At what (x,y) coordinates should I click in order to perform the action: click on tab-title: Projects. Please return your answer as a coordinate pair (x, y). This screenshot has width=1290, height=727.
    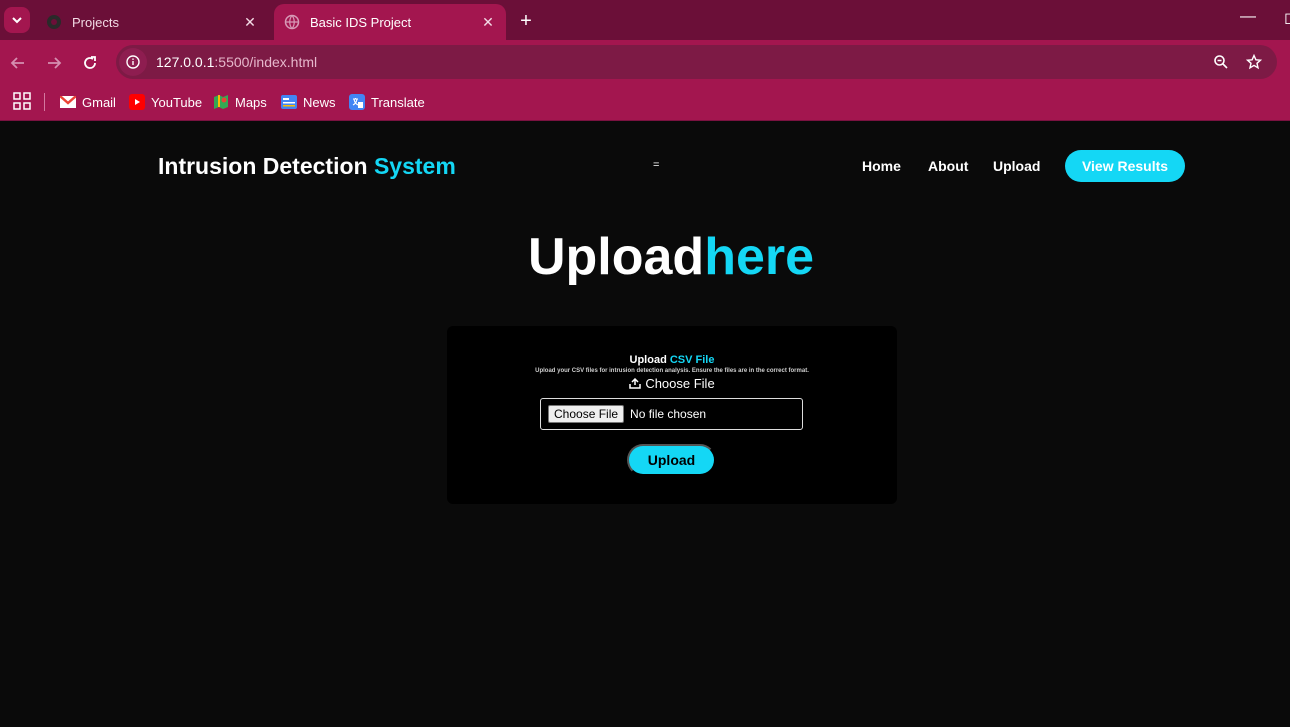
    Looking at the image, I should click on (95, 22).